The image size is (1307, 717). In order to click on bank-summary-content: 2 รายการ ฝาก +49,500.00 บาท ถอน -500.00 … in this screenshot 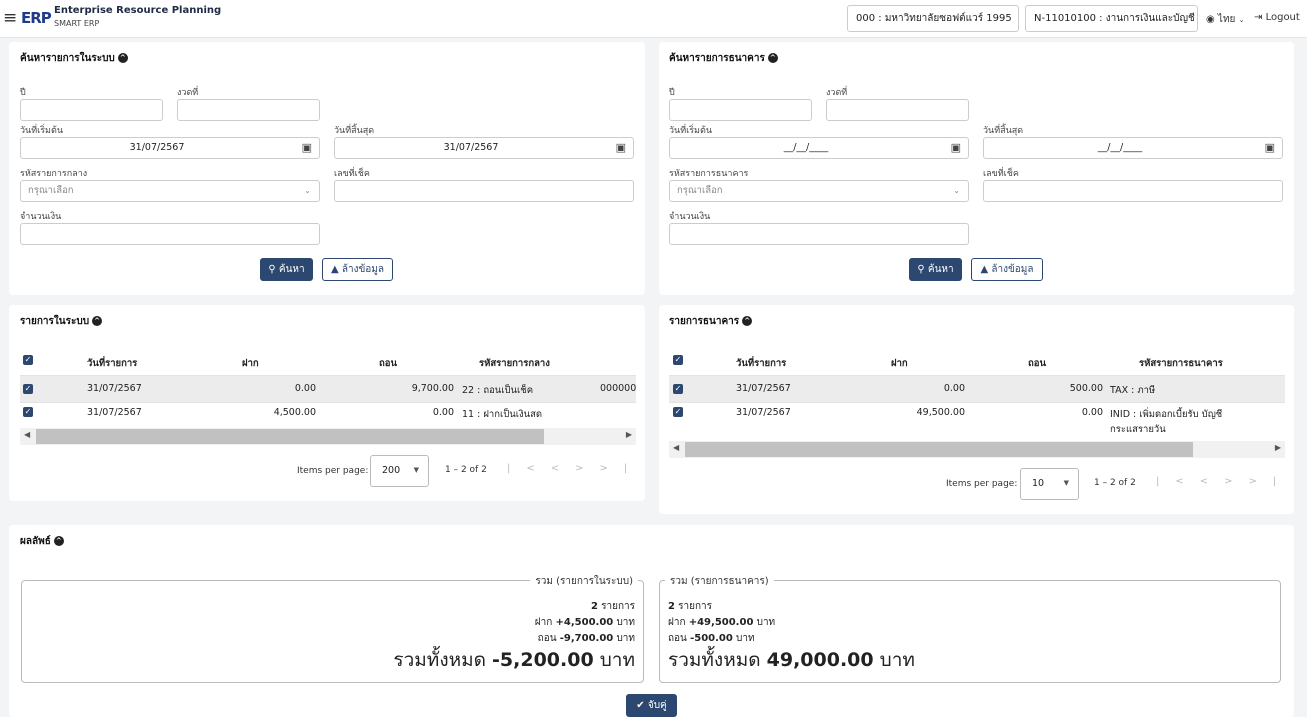, I will do `click(791, 636)`.